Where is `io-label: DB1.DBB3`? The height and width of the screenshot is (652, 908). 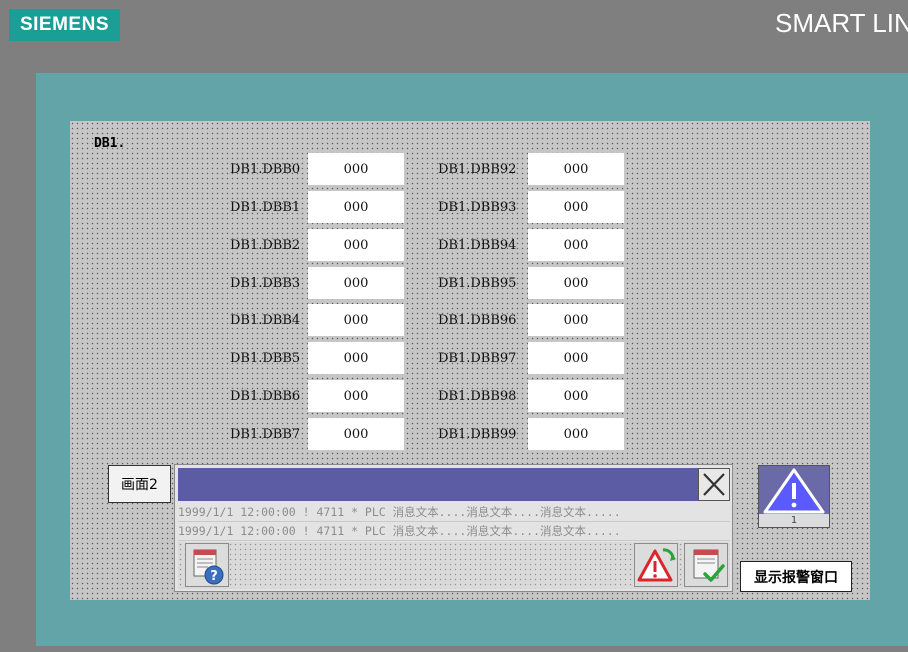 io-label: DB1.DBB3 is located at coordinates (265, 283).